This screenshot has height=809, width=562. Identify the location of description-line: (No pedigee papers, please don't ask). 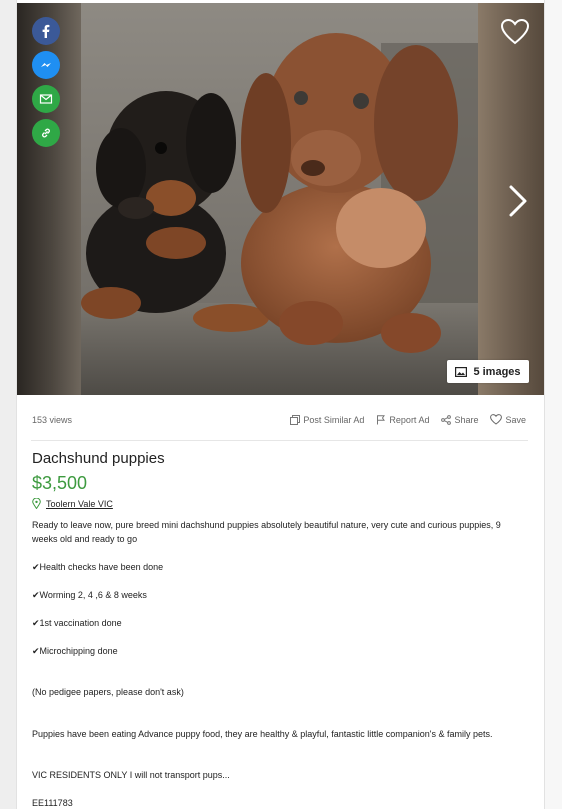
(108, 692).